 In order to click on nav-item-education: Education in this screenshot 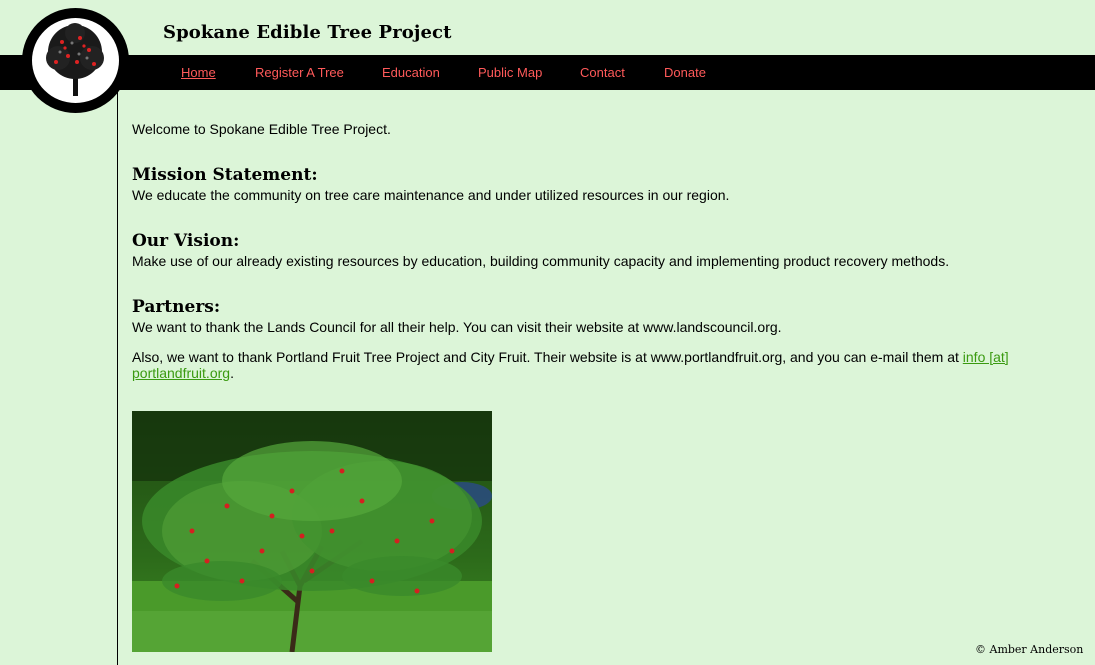, I will do `click(411, 72)`.